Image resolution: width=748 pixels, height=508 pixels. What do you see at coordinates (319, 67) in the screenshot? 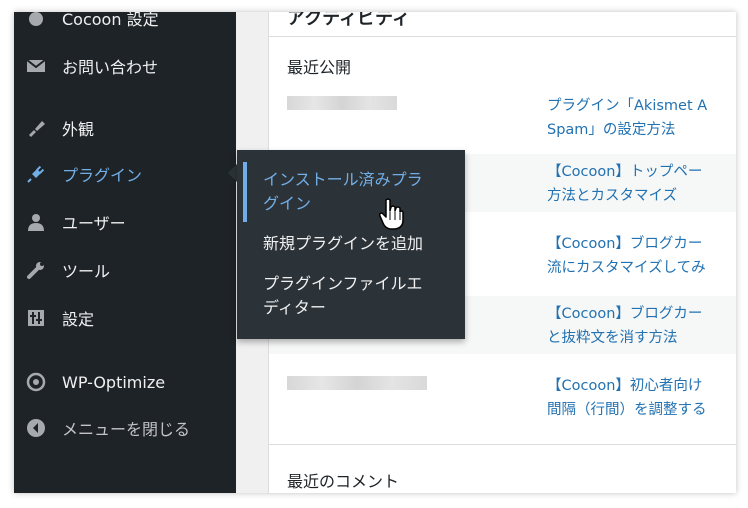
I see `recent-published-heading: 最近公開` at bounding box center [319, 67].